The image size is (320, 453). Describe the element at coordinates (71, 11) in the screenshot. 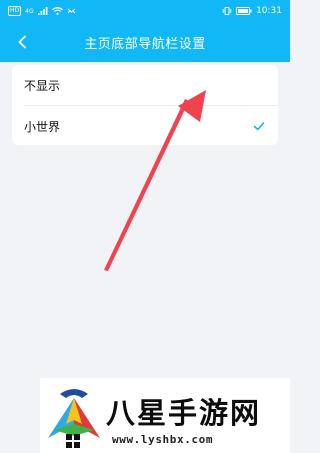

I see `message-icon` at that location.